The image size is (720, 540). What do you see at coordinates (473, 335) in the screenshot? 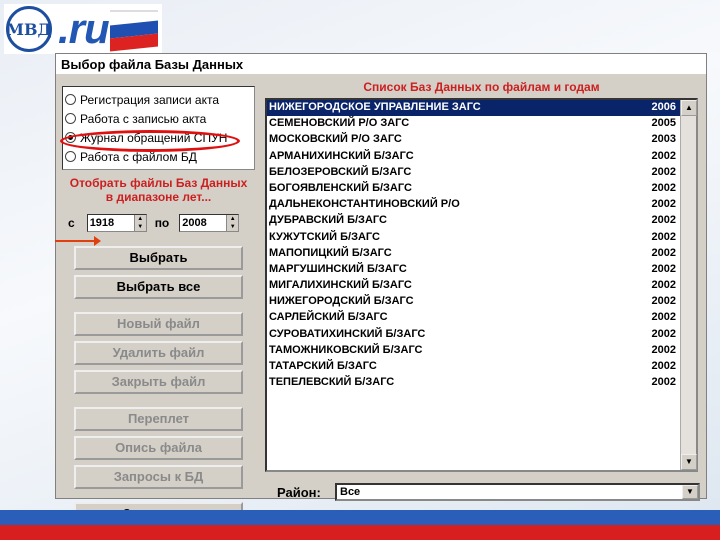
I see `db-list-row: СУРОВАТИХИНСКИЙ Б/ЗАГС 2002` at bounding box center [473, 335].